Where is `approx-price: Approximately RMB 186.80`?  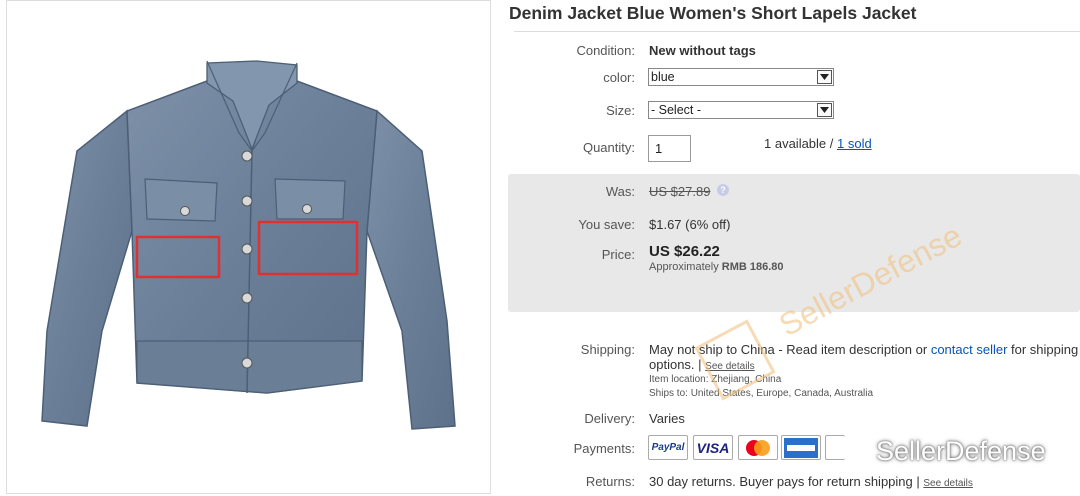
approx-price: Approximately RMB 186.80 is located at coordinates (716, 267).